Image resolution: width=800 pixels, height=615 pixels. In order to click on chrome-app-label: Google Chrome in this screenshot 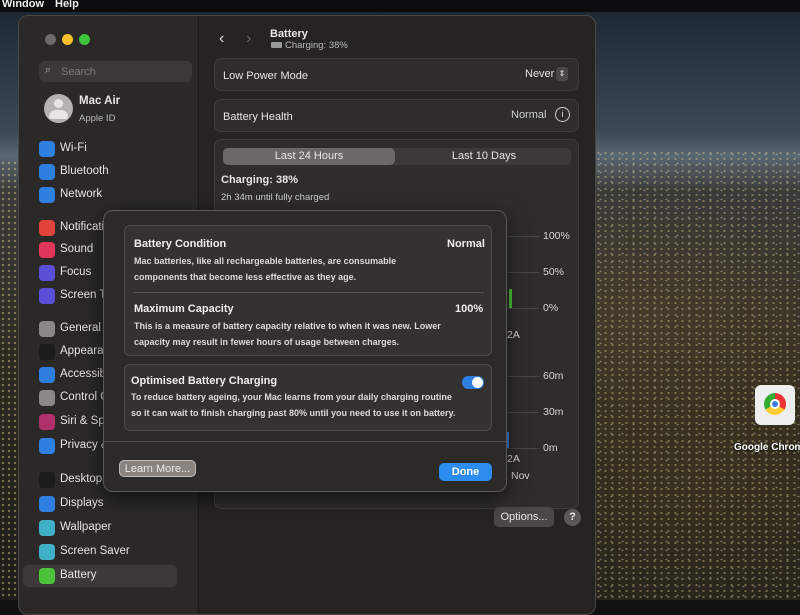, I will do `click(767, 447)`.